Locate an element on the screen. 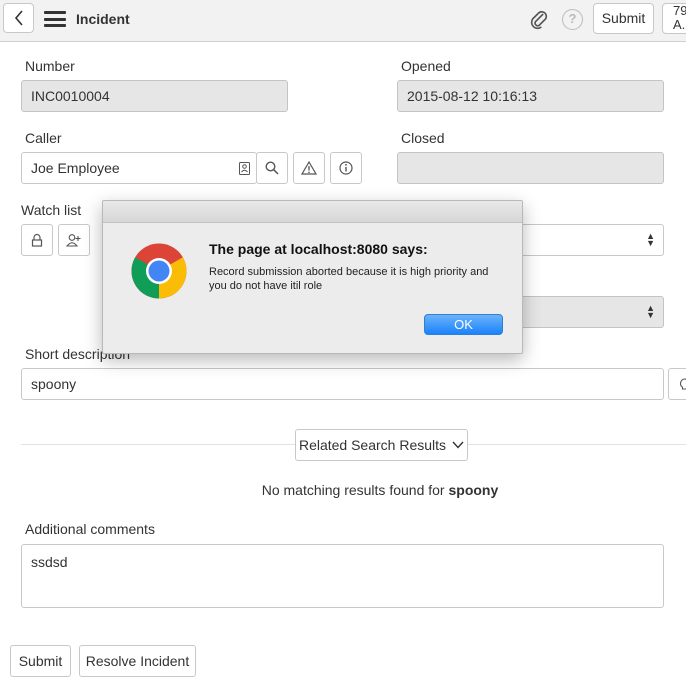  page-title: Incident is located at coordinates (103, 19).